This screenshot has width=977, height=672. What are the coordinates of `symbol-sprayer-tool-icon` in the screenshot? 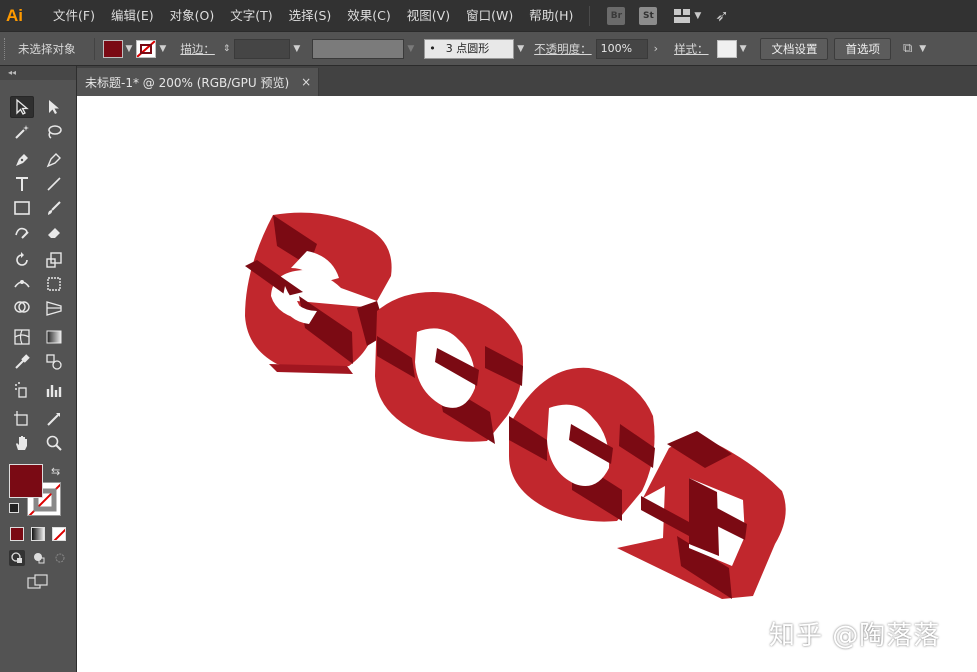 It's located at (22, 390).